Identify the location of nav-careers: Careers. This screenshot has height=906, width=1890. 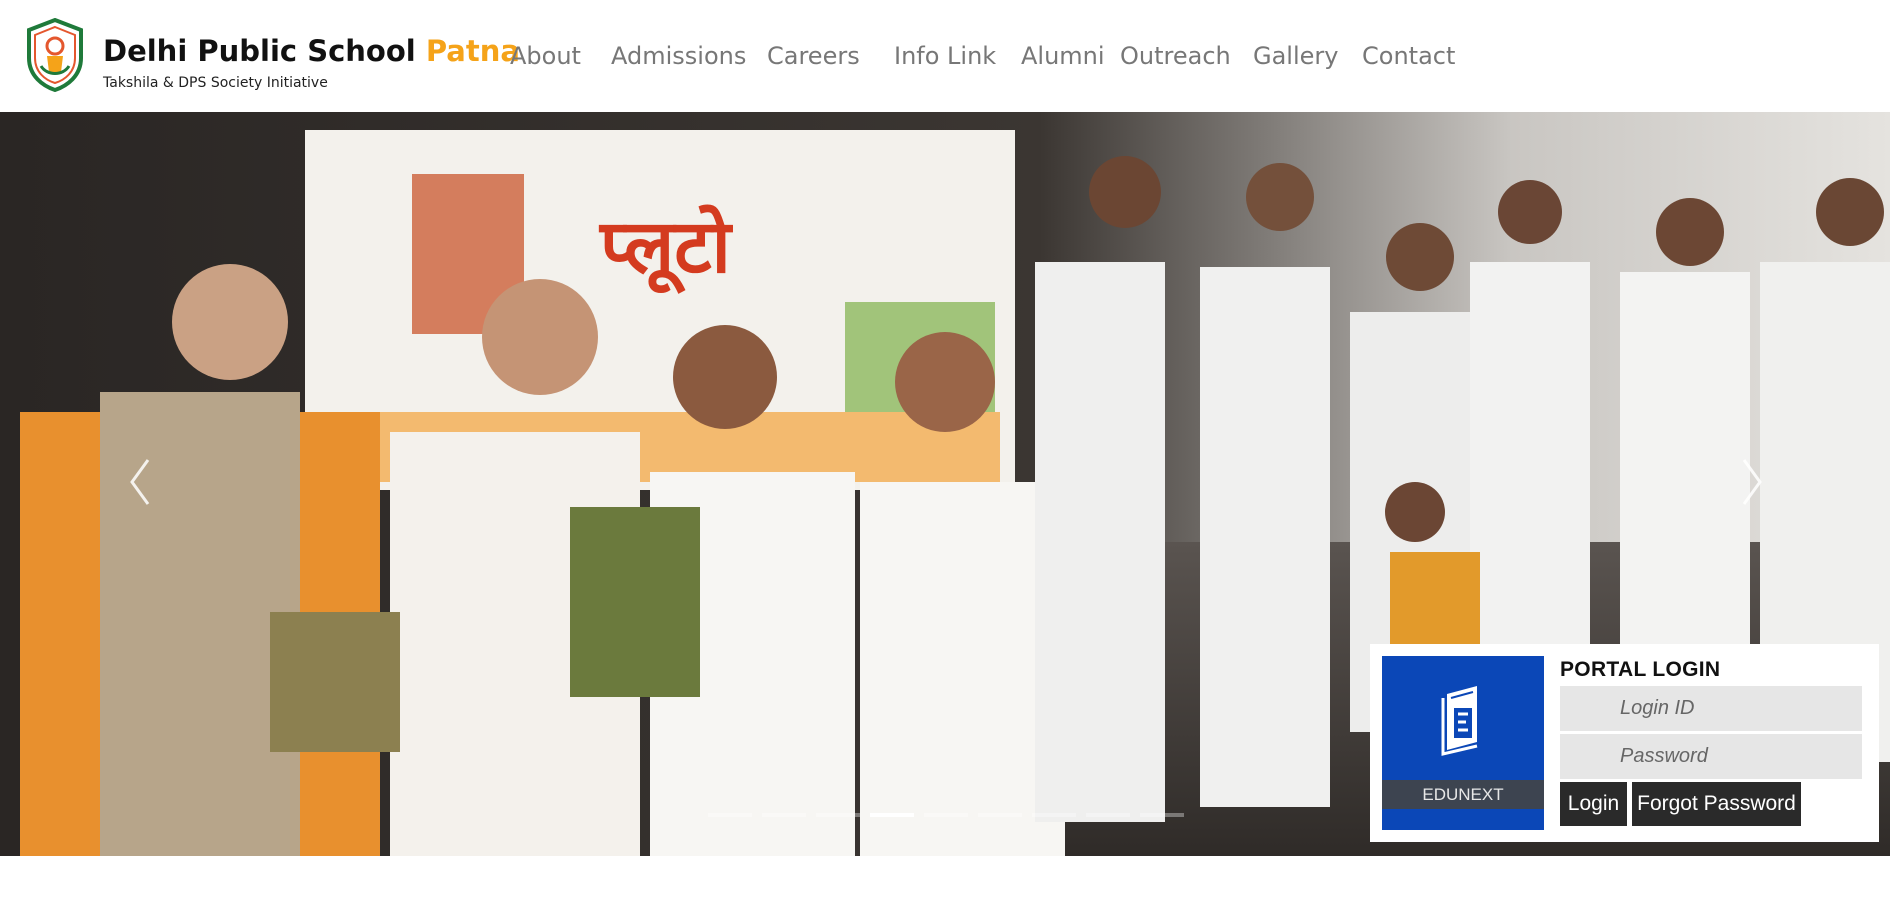
(813, 56).